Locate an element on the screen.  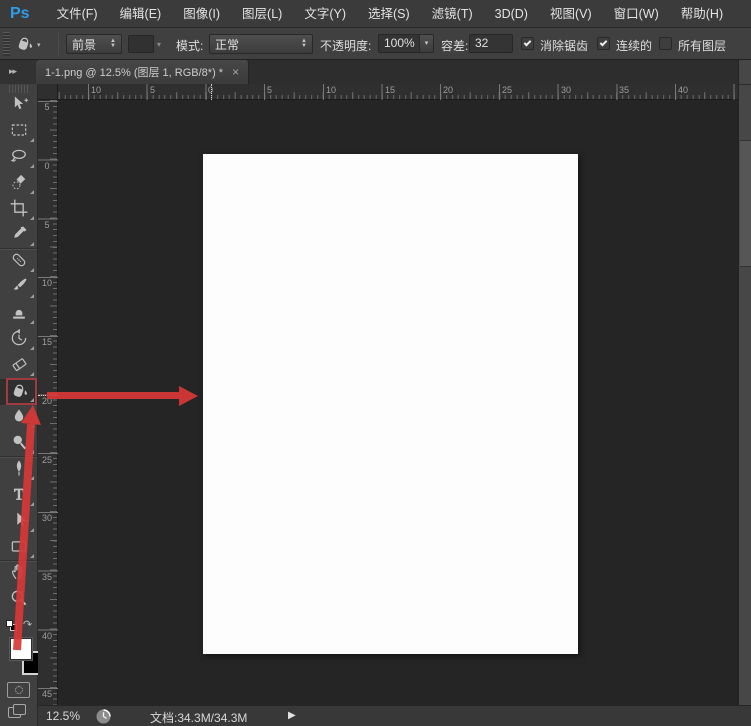
tool-quick-selection is located at coordinates (18, 184).